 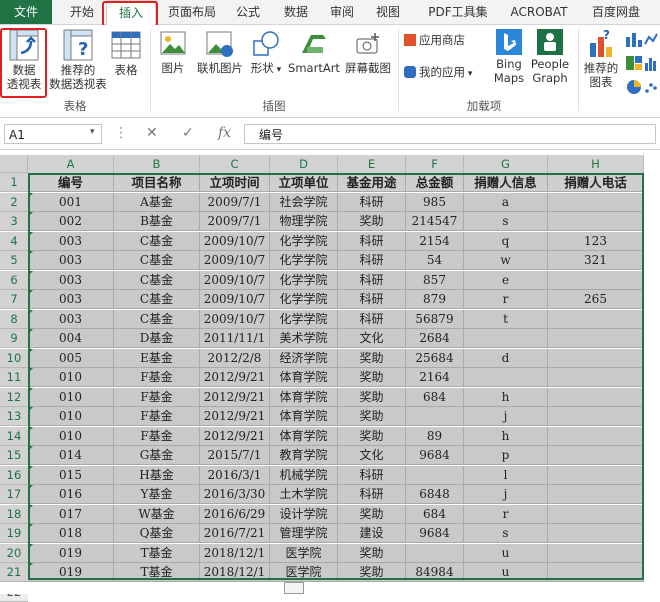 What do you see at coordinates (539, 12) in the screenshot?
I see `tab-acrobat: ACROBAT` at bounding box center [539, 12].